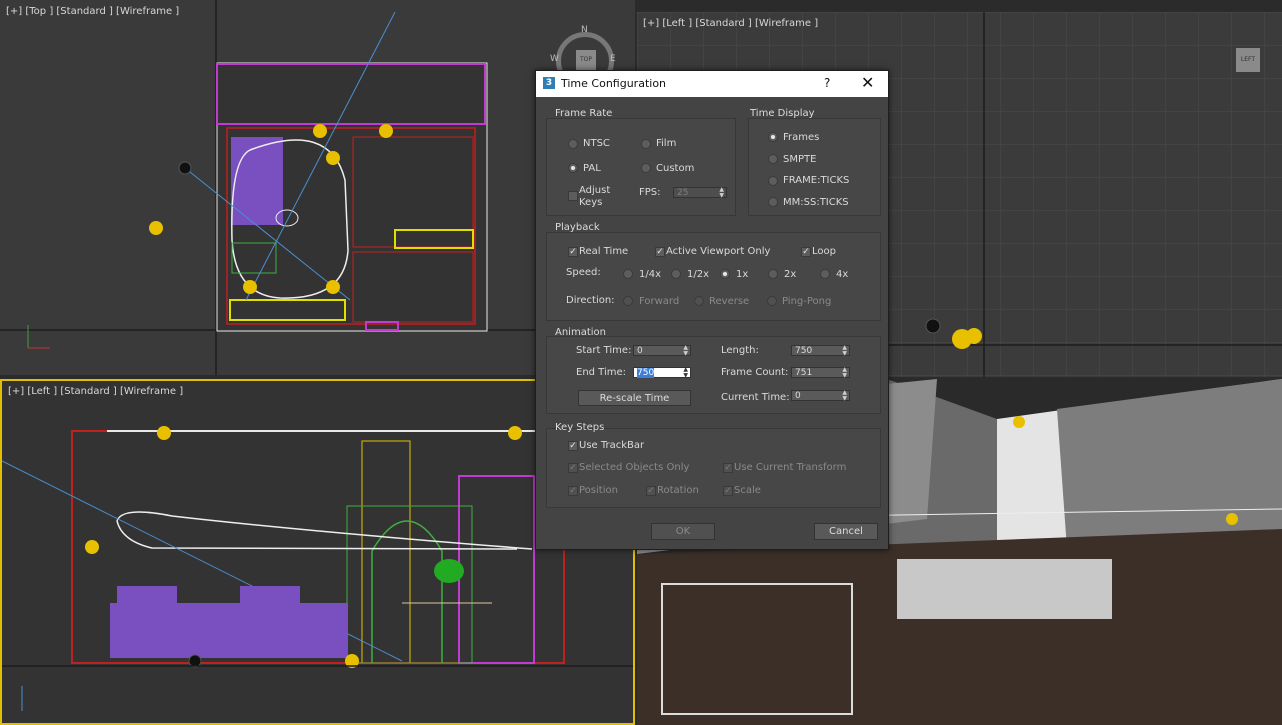 The image size is (1282, 725). Describe the element at coordinates (676, 274) in the screenshot. I see `speed-half-radio` at that location.